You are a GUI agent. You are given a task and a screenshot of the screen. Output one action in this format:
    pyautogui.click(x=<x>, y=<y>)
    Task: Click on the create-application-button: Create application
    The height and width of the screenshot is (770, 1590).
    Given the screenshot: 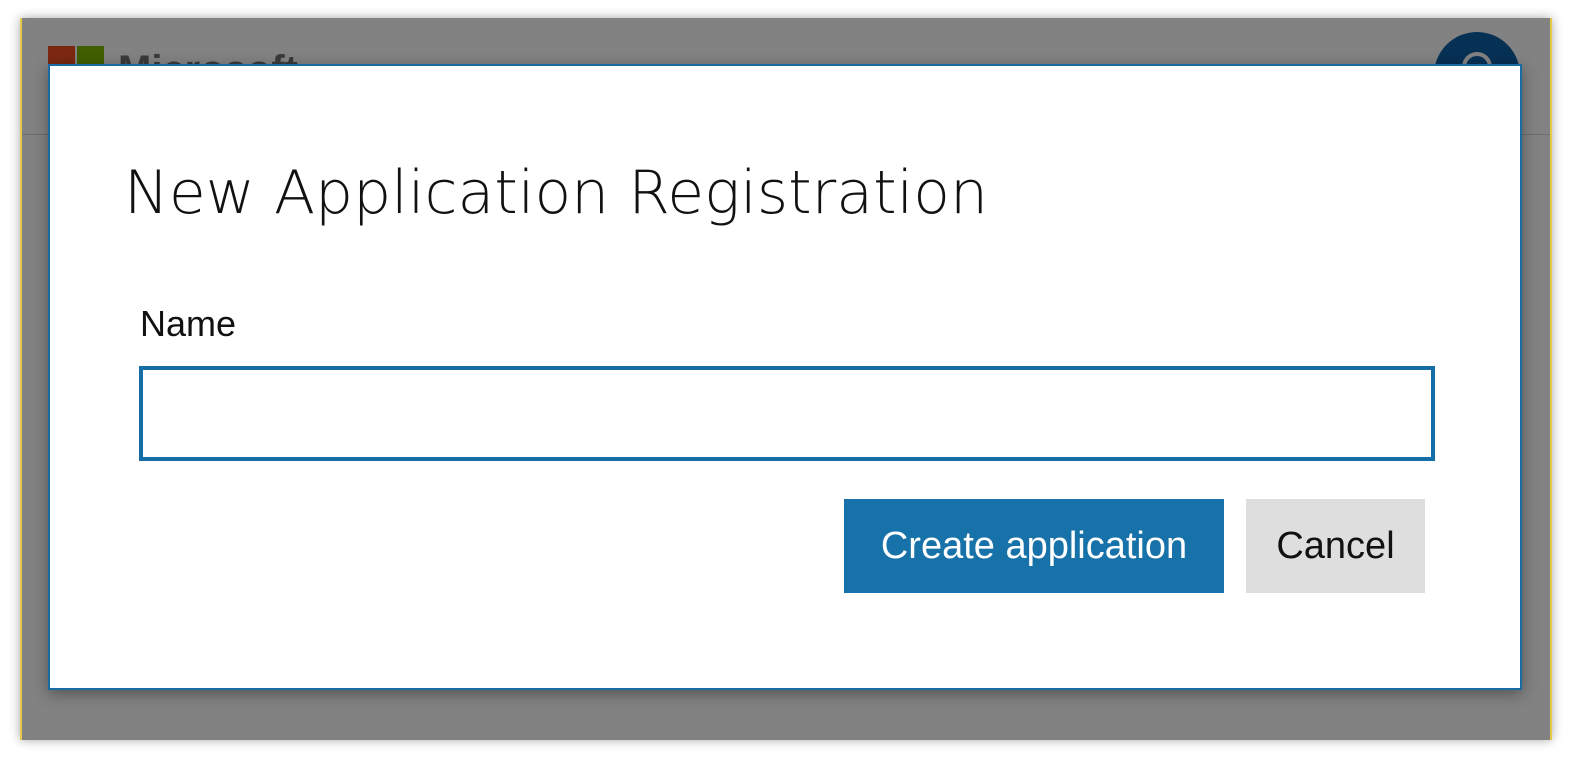 What is the action you would take?
    pyautogui.click(x=1034, y=546)
    